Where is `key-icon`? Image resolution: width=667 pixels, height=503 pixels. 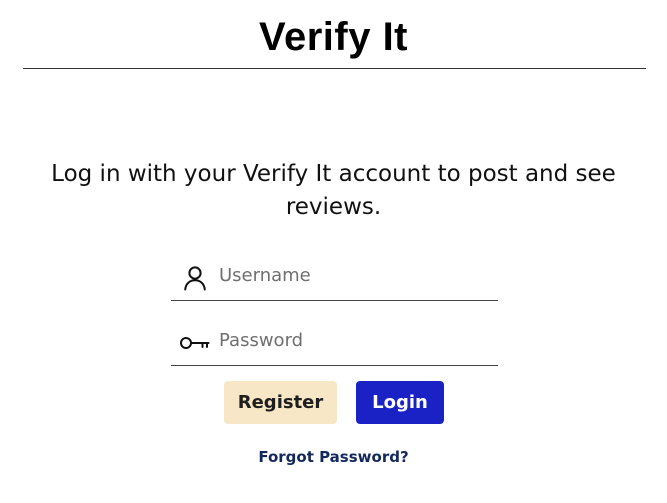
key-icon is located at coordinates (195, 342).